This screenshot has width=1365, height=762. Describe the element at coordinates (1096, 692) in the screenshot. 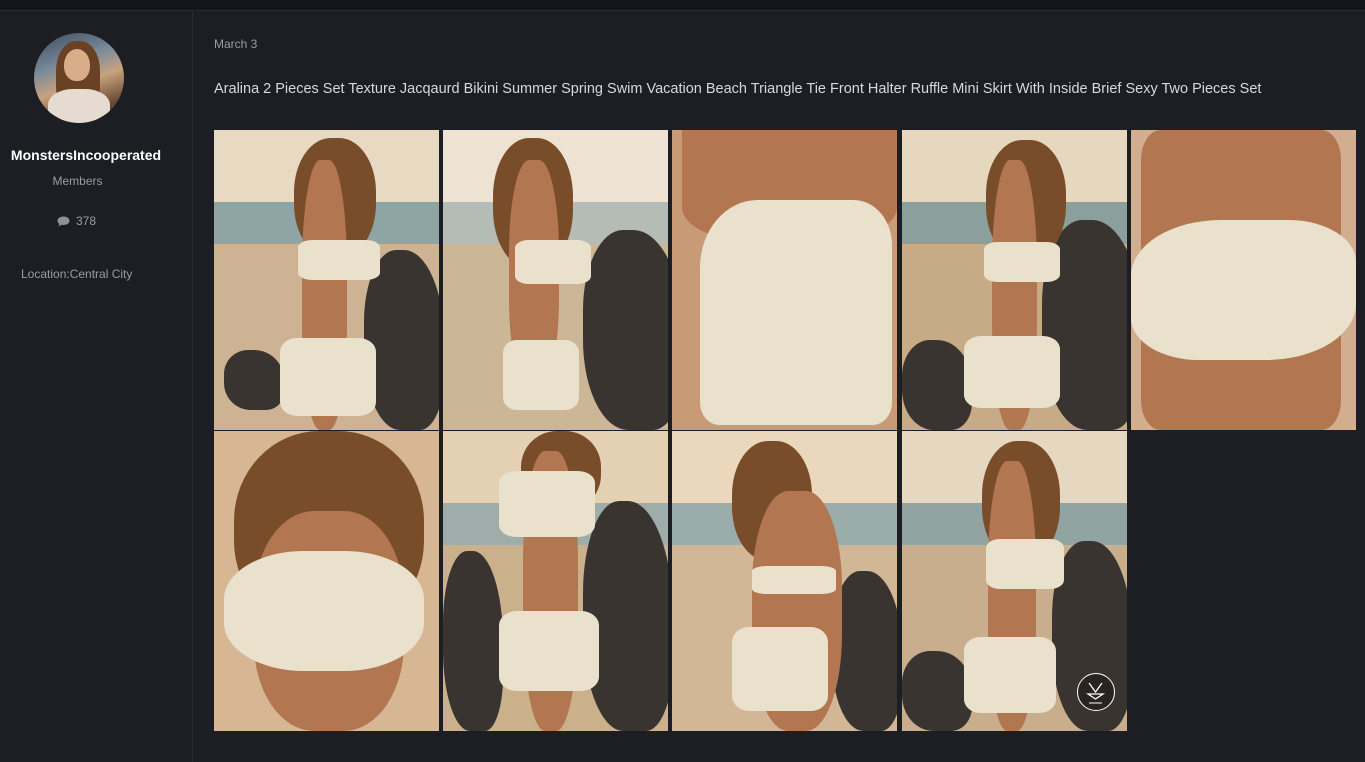

I see `watermark-logo` at that location.